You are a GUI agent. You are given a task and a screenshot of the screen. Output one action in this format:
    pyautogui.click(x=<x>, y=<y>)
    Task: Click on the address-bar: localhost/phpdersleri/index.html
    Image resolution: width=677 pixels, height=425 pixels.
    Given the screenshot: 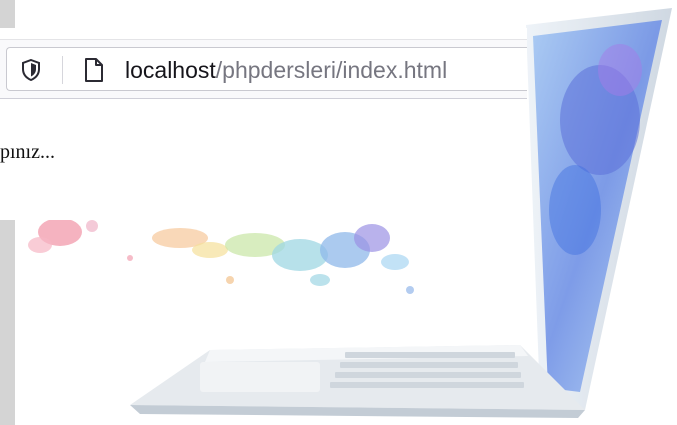 What is the action you would take?
    pyautogui.click(x=266, y=69)
    